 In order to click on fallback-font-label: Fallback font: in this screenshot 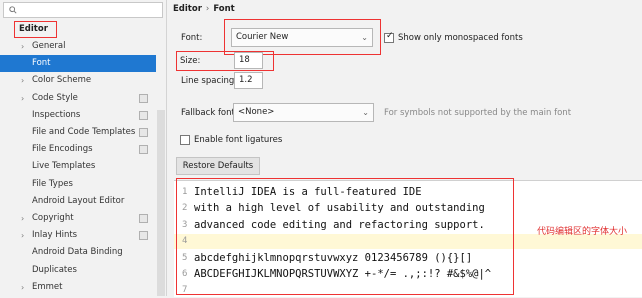, I will do `click(209, 113)`.